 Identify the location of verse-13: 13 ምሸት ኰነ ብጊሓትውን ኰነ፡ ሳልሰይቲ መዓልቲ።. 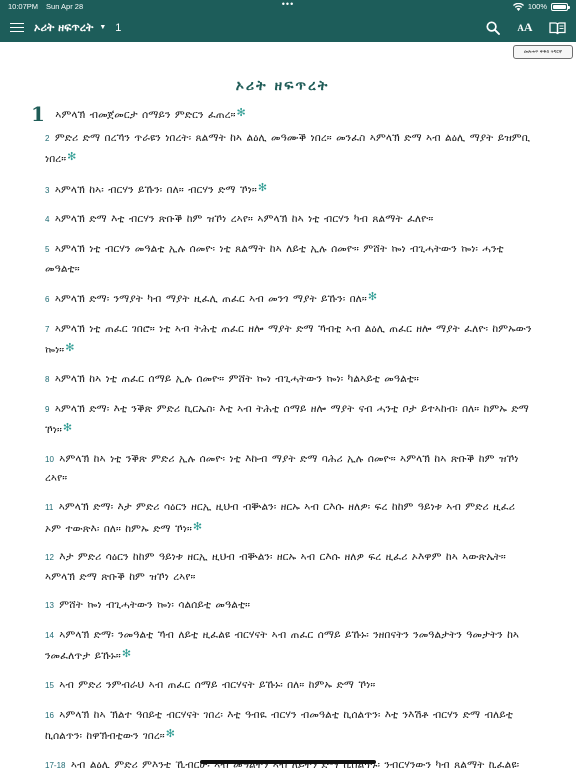
(282, 606).